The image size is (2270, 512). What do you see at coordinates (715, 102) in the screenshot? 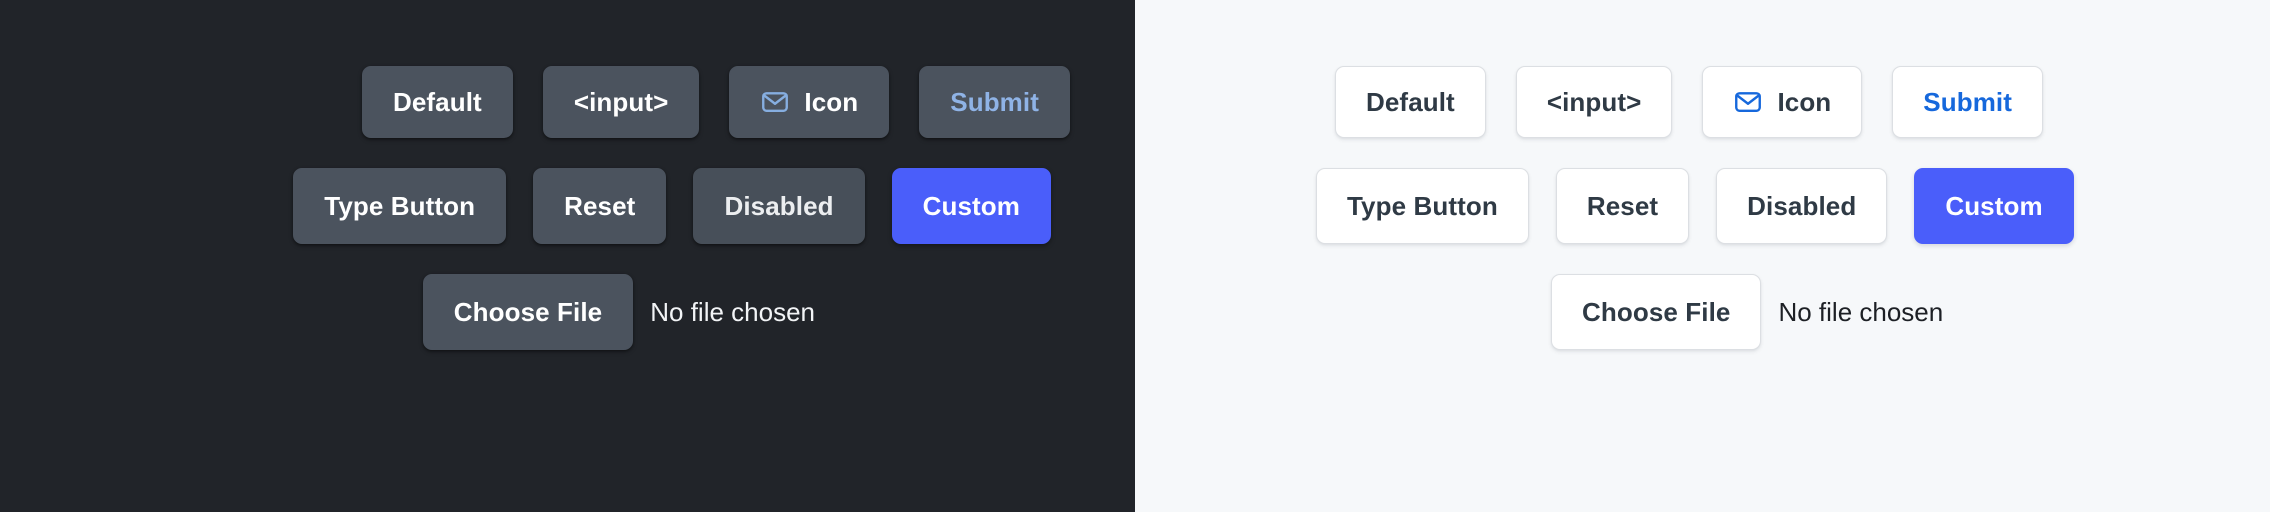
I see `dark-button-row-1: Default <input> Icon Submit` at bounding box center [715, 102].